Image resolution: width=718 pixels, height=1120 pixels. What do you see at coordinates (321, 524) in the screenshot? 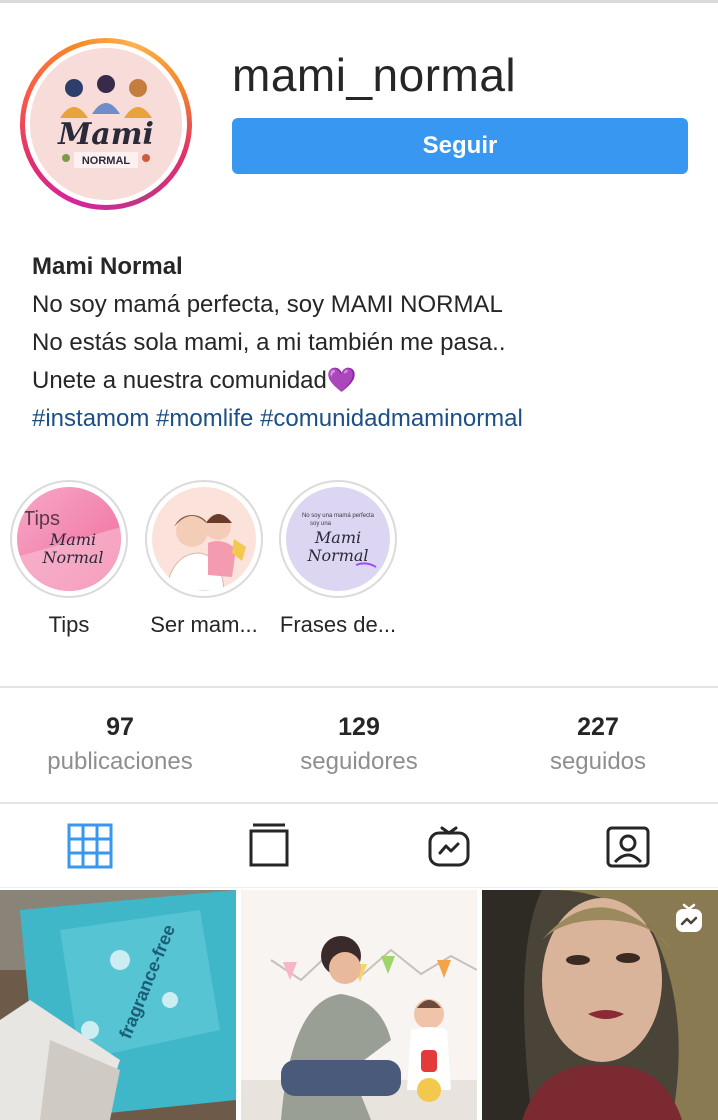
I see `svg-text: soy una` at bounding box center [321, 524].